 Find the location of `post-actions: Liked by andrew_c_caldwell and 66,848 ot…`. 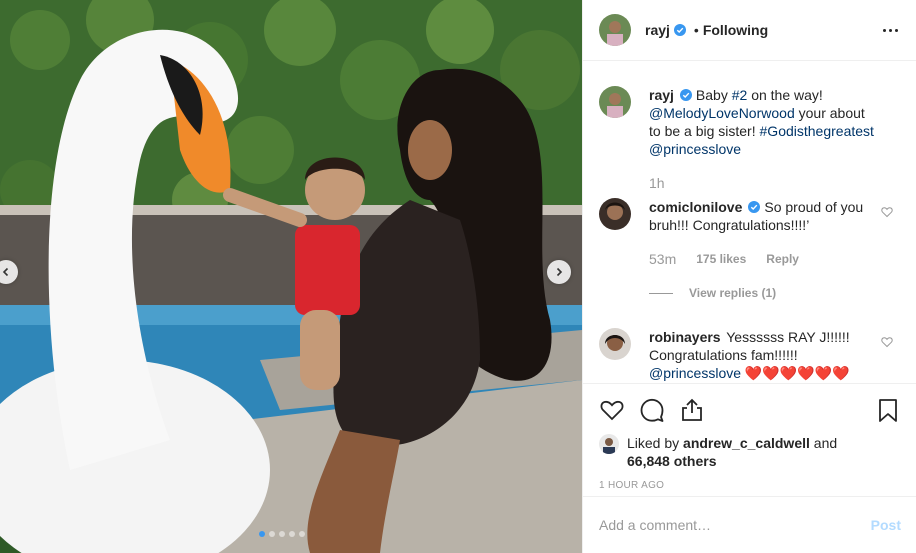

post-actions: Liked by andrew_c_caldwell and 66,848 ot… is located at coordinates (749, 437).